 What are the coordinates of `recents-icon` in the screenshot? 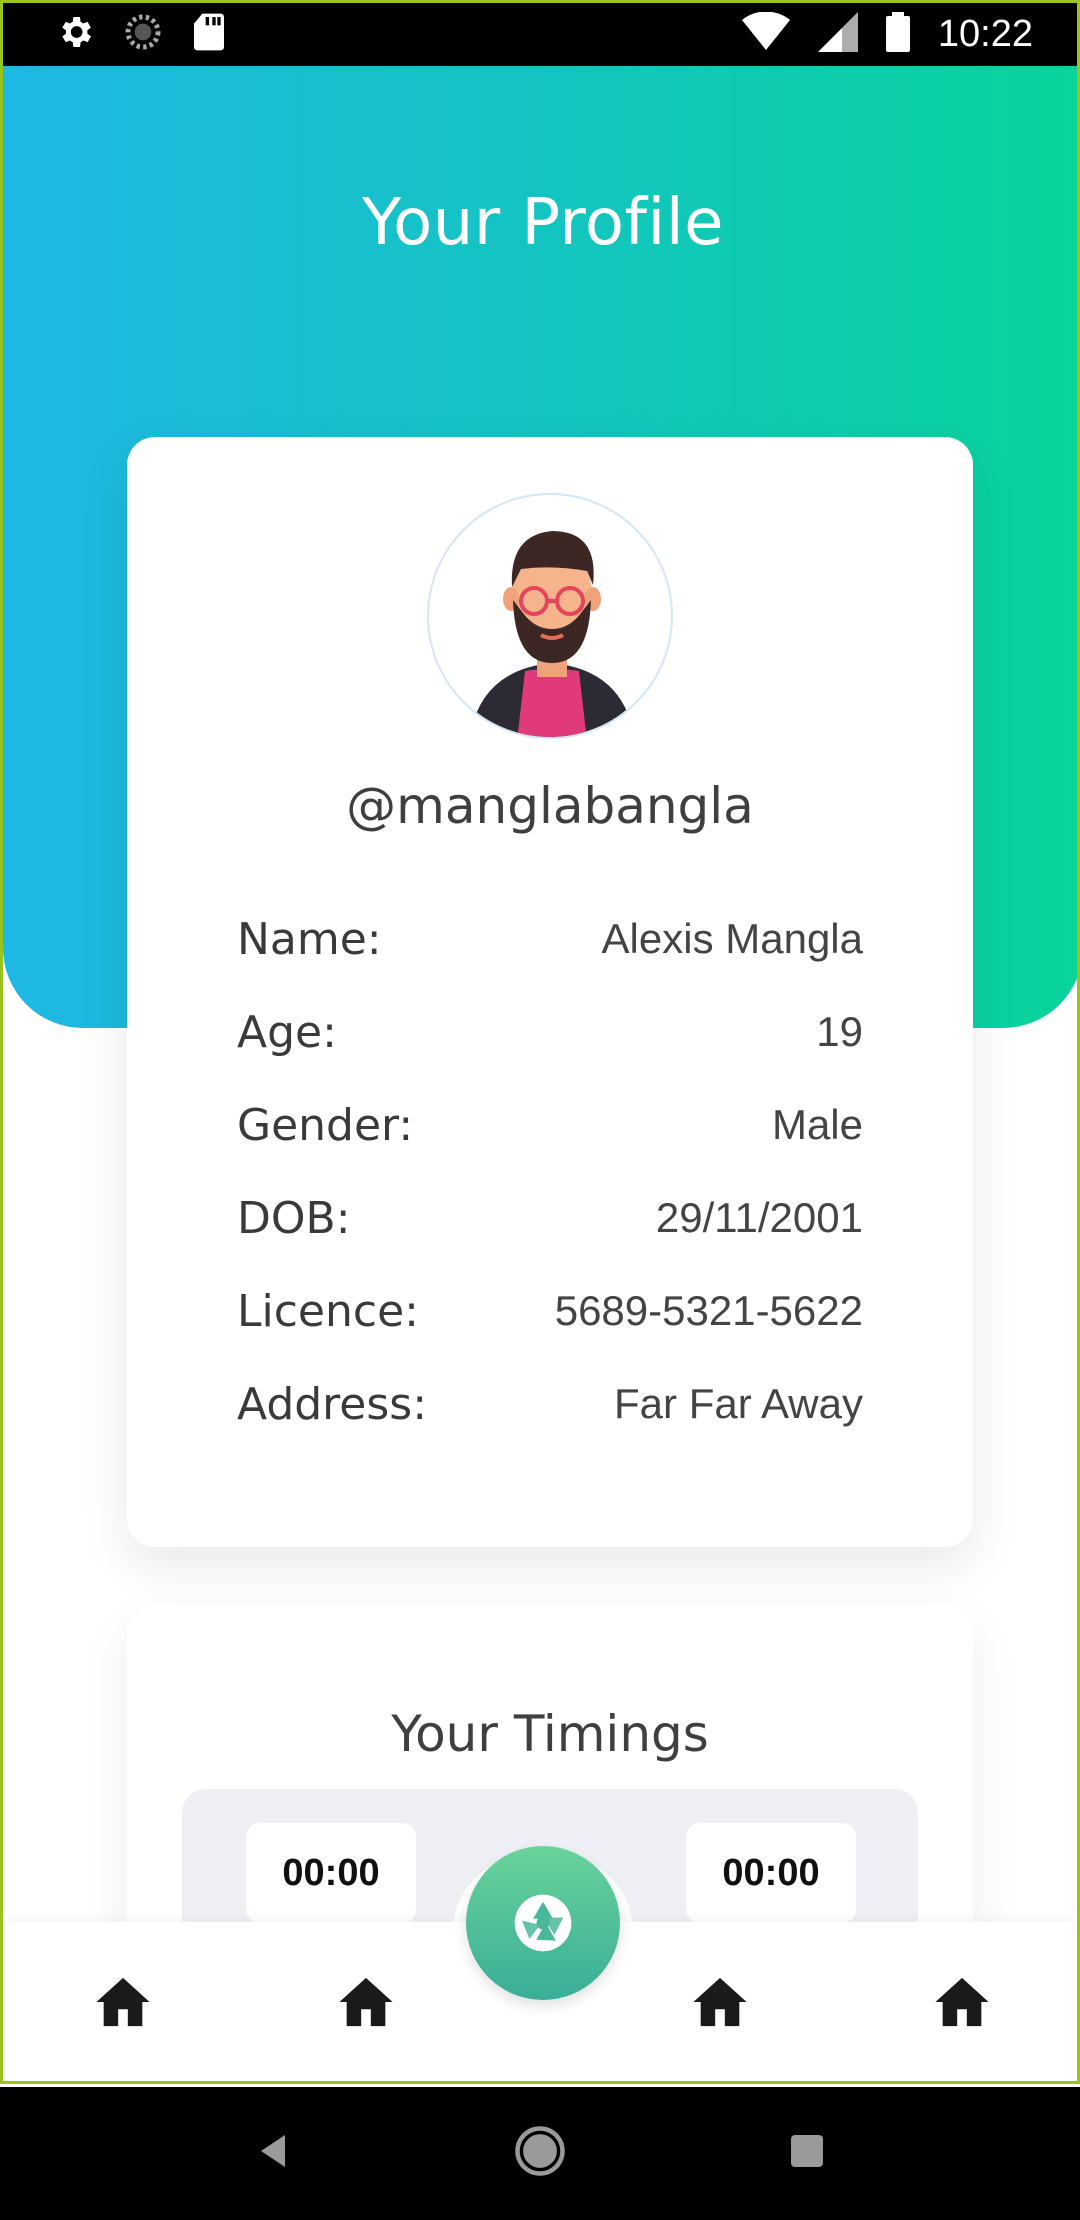 It's located at (807, 2153).